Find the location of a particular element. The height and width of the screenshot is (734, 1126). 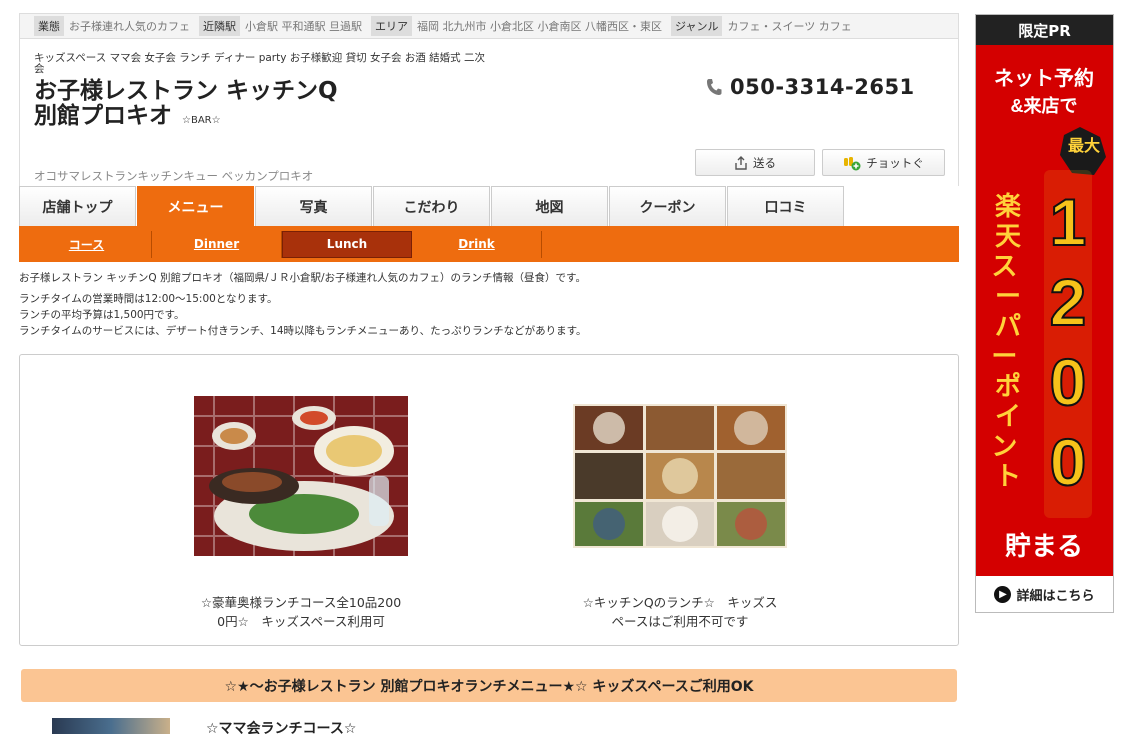

info-label-station: 近隣駅 is located at coordinates (219, 26).